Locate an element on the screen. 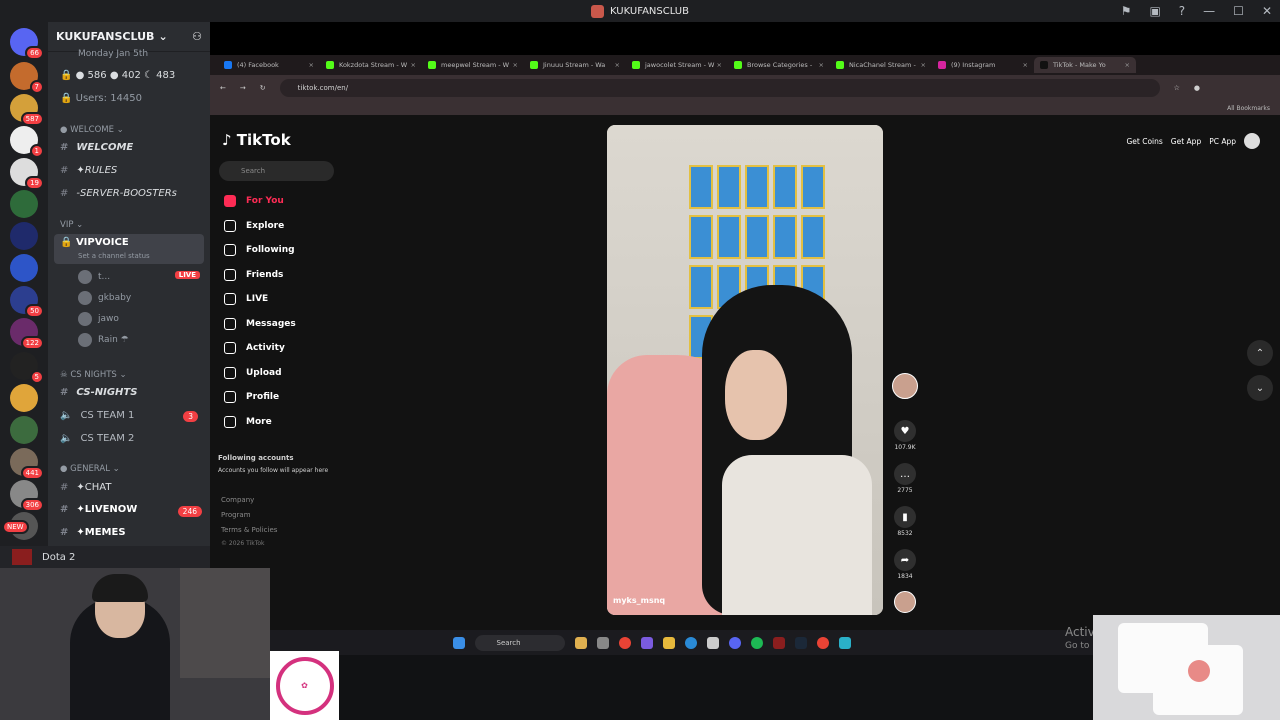 The height and width of the screenshot is (720, 1280). server-home: 66 is located at coordinates (27, 44).